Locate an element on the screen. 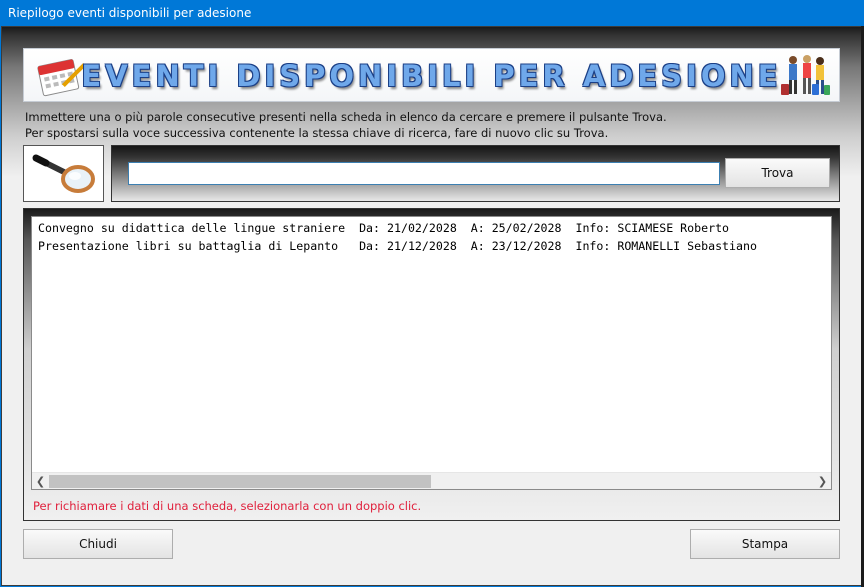 This screenshot has width=864, height=587. print-button: Stampa is located at coordinates (765, 544).